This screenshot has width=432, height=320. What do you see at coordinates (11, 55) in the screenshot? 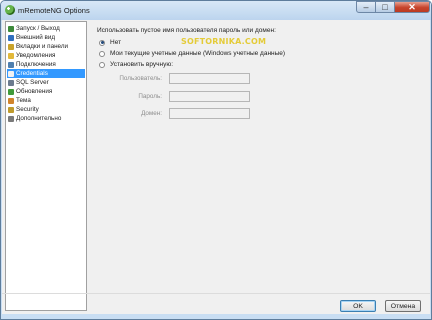
I see `notifications-icon` at bounding box center [11, 55].